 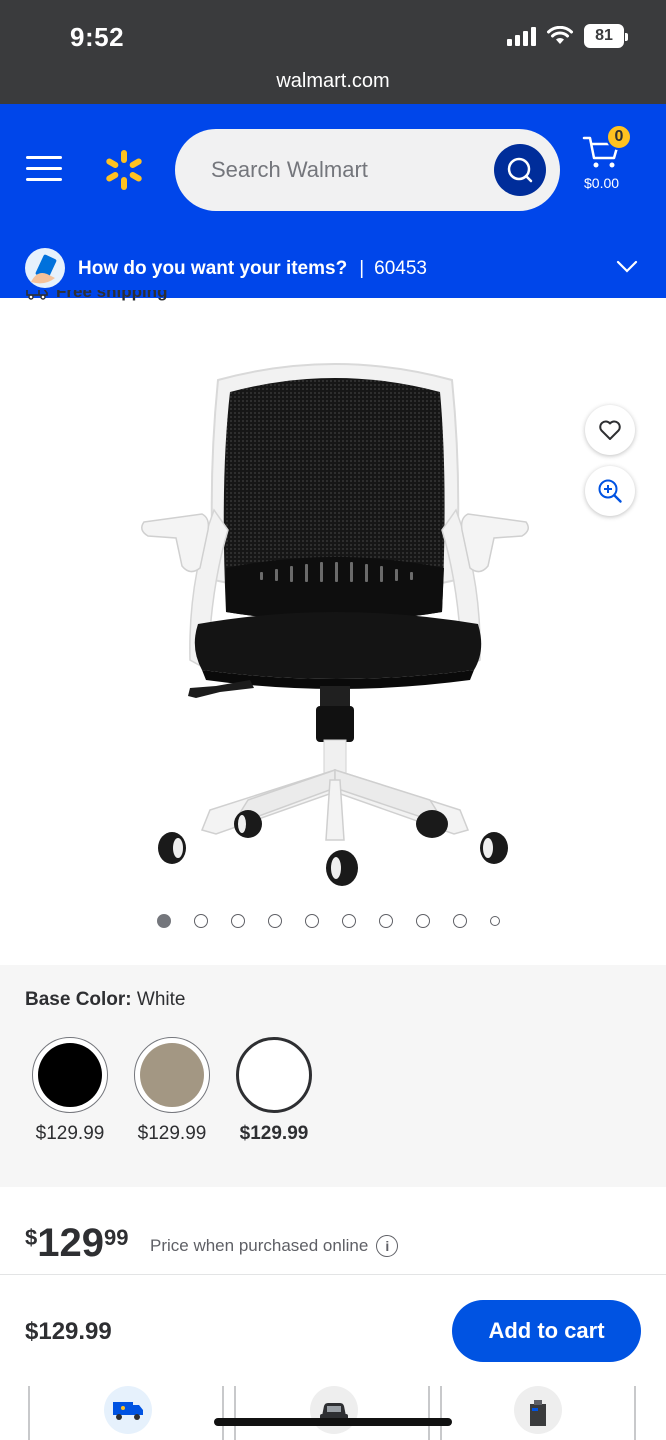 I want to click on zoom-in-icon, so click(x=610, y=491).